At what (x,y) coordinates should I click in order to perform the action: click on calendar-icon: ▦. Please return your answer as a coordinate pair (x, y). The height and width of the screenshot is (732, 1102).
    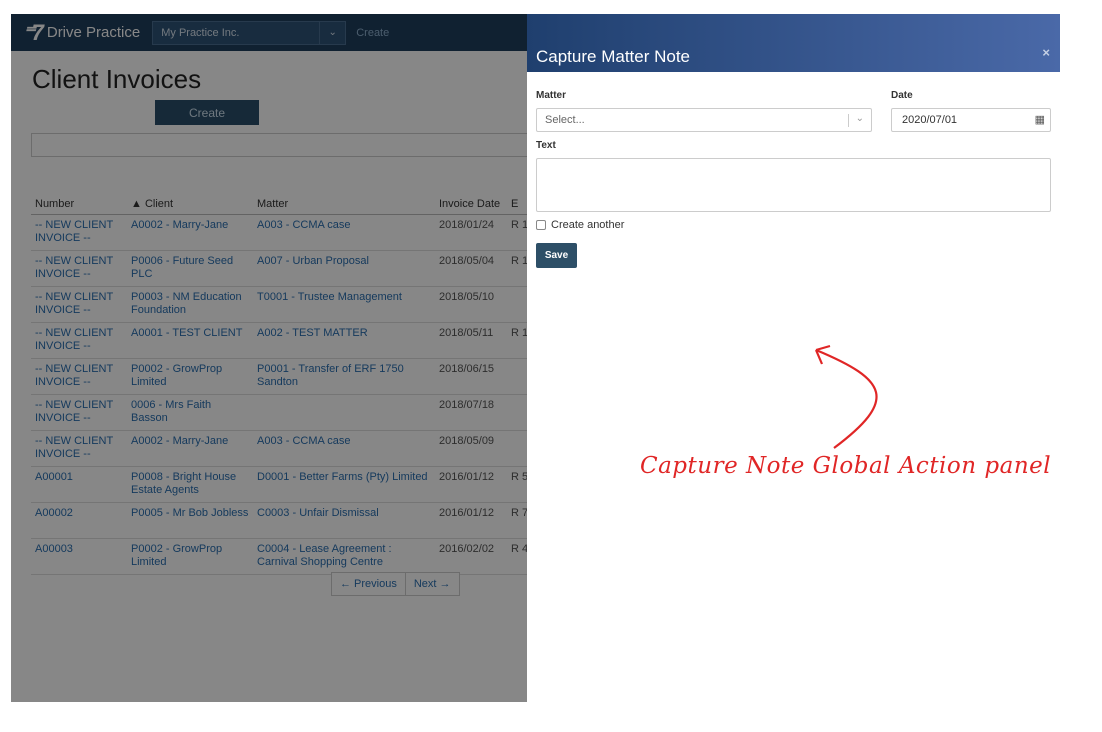
    Looking at the image, I should click on (1040, 119).